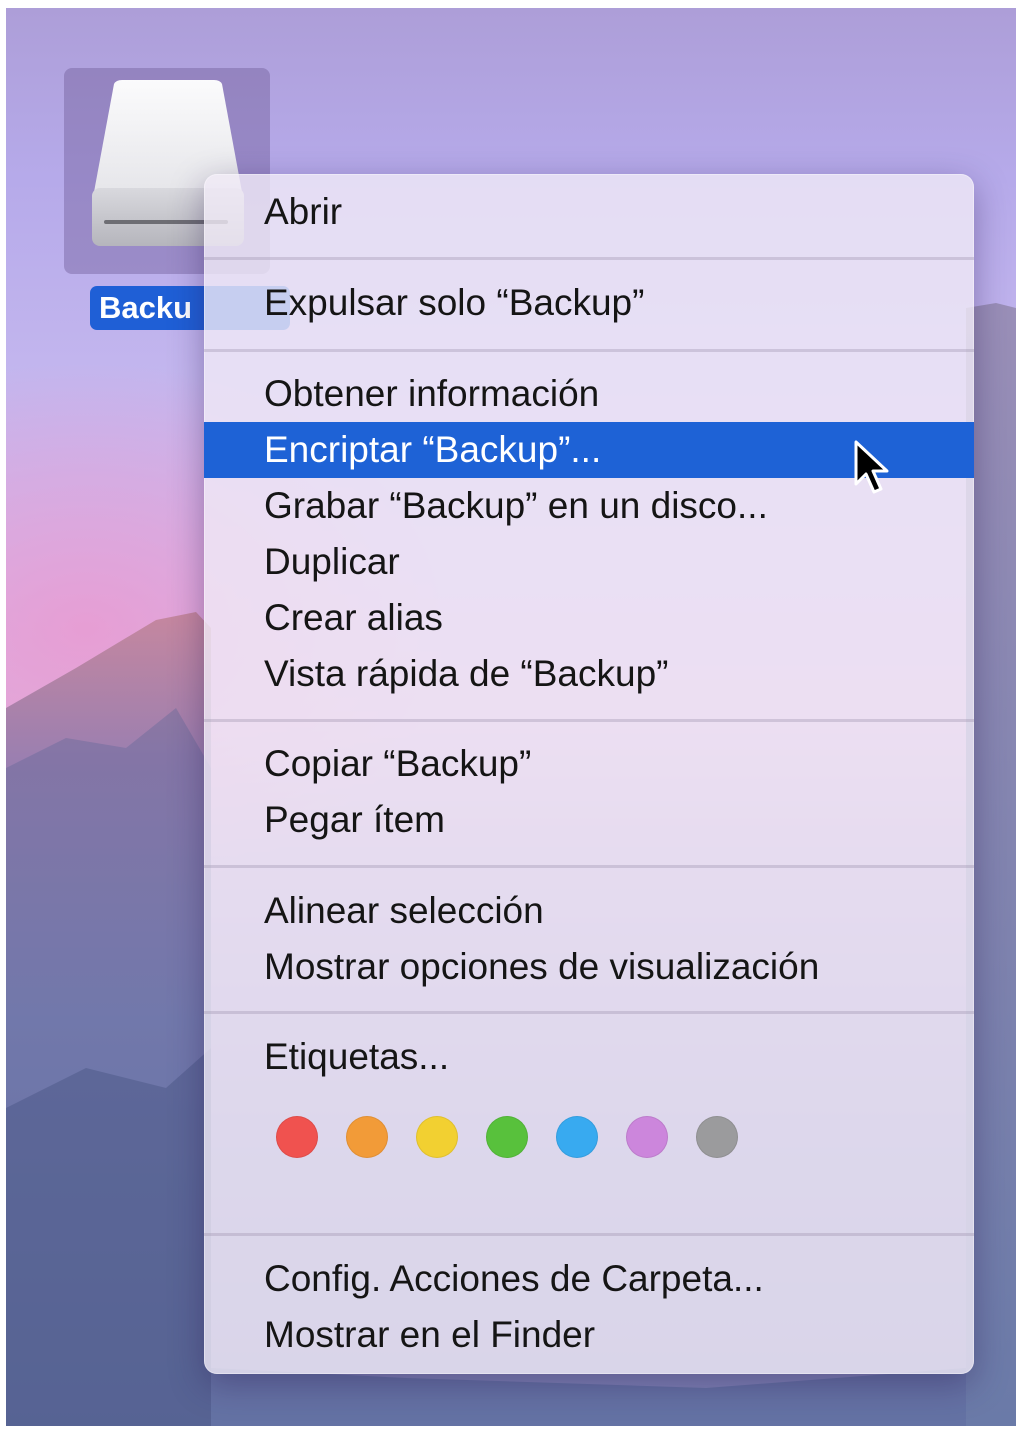 The width and height of the screenshot is (1021, 1432). I want to click on tag-gray, so click(717, 1137).